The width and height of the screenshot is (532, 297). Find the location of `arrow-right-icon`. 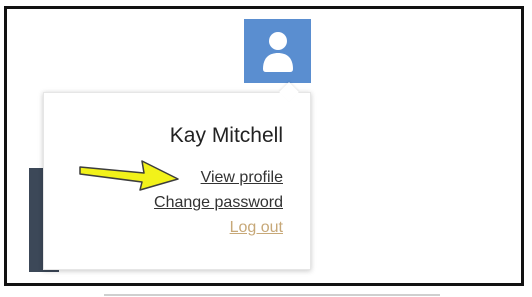

arrow-right-icon is located at coordinates (129, 175).